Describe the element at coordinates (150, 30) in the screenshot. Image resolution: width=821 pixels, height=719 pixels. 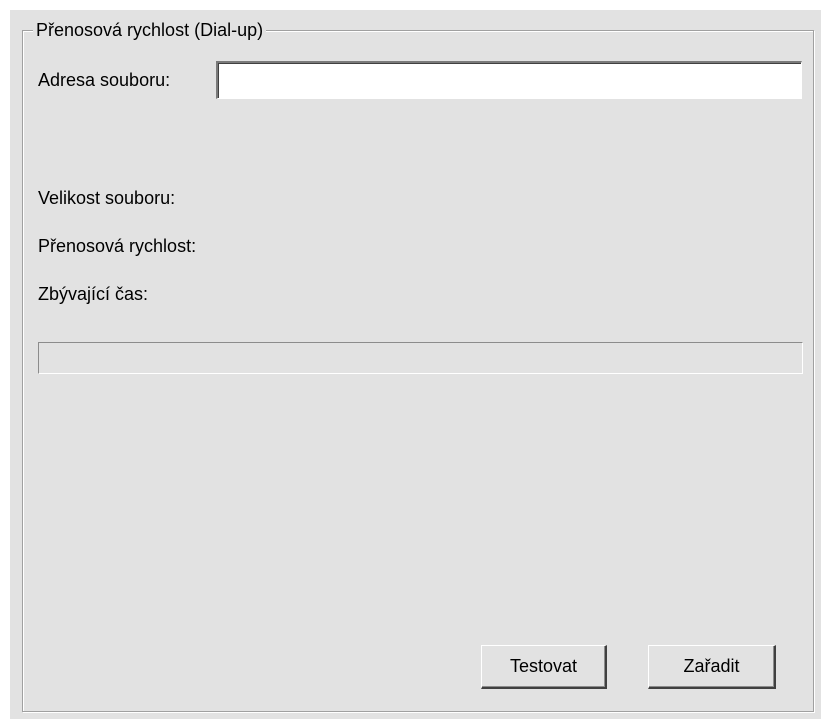
I see `groupbox-title: Přenosová rychlost (Dial-up)` at that location.